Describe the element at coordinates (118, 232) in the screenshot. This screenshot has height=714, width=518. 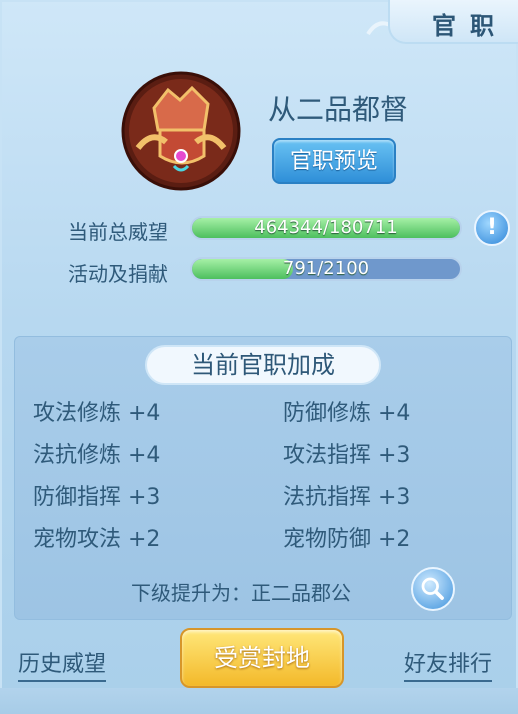
I see `stat-label-prestige: 当前总威望` at that location.